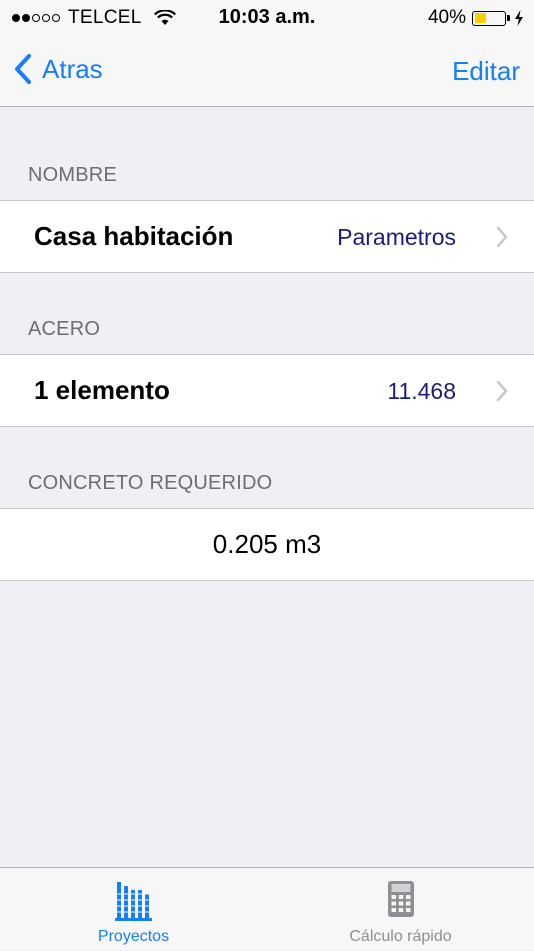 The image size is (534, 951). I want to click on navigation-bar: Atras Editar, so click(267, 72).